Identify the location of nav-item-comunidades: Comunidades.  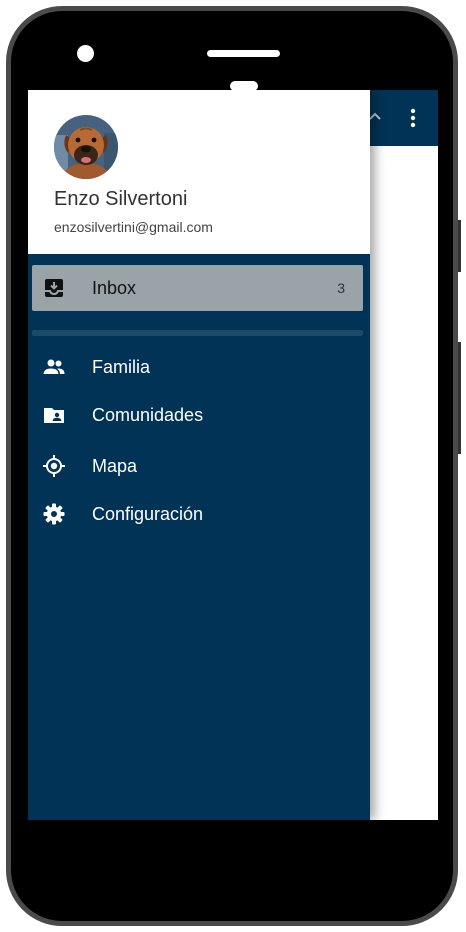
(197, 415).